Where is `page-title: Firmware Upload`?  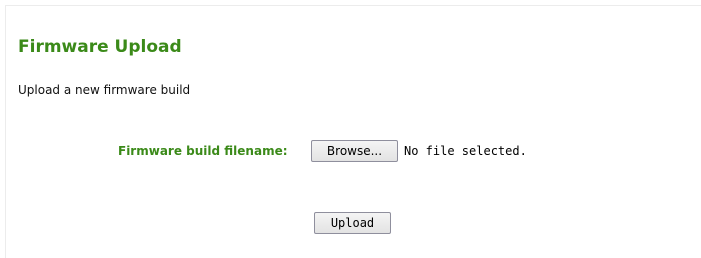 page-title: Firmware Upload is located at coordinates (100, 47).